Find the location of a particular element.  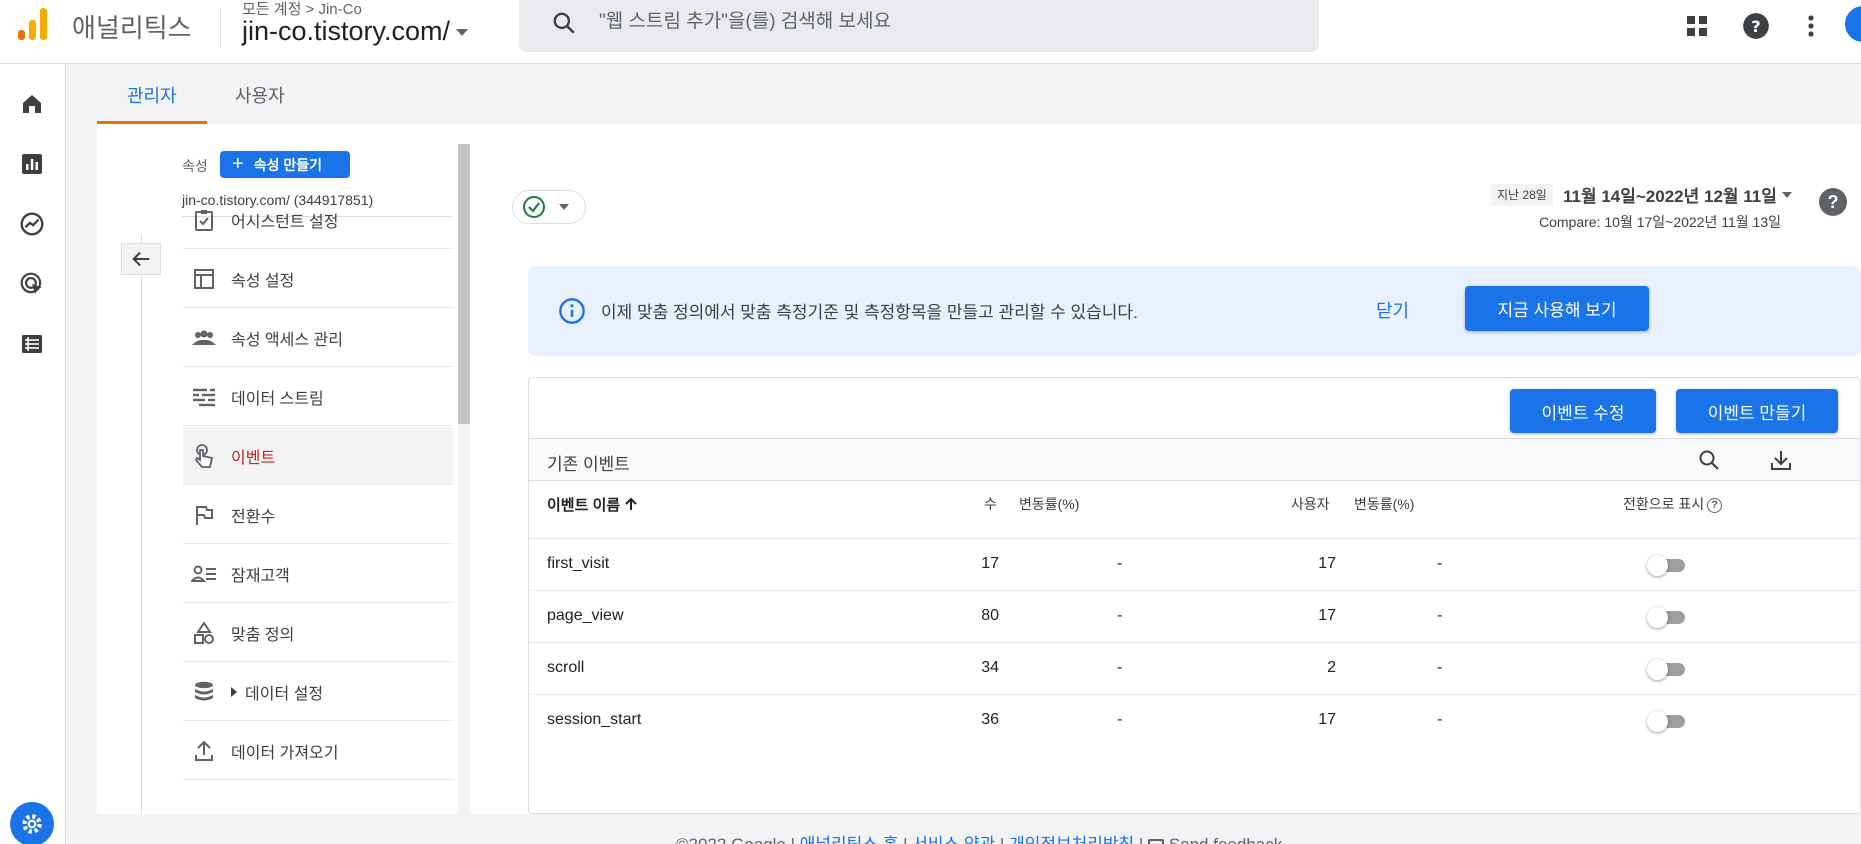

menu-item-access-management: 속성 액세스 관리 is located at coordinates (318, 338).